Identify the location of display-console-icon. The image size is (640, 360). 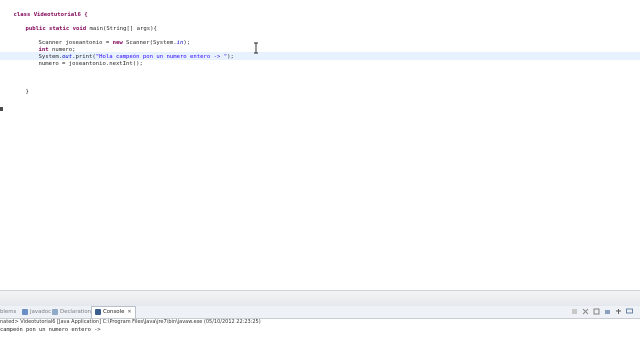
(629, 311).